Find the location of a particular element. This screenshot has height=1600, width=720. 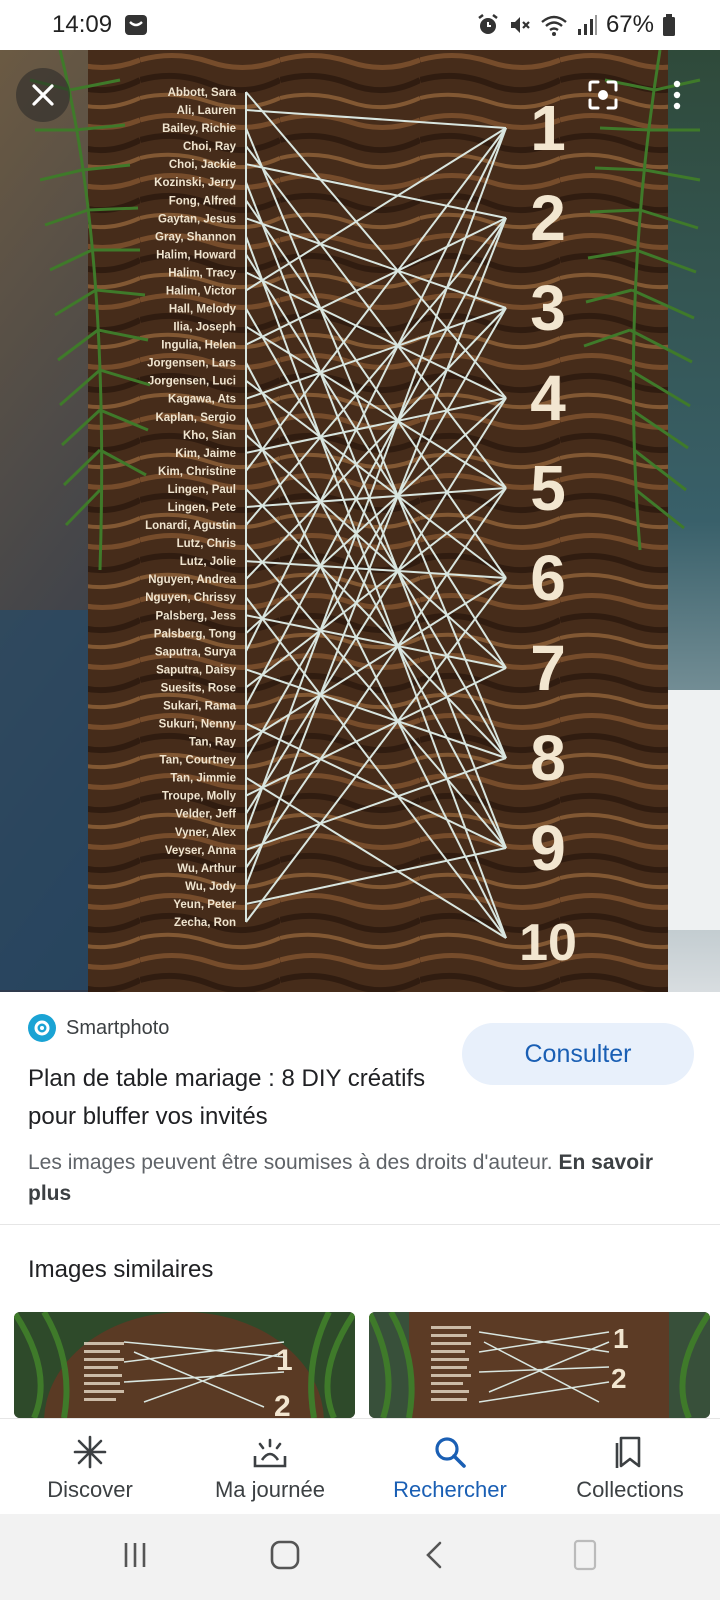

board-name: Kaplan, Sergio is located at coordinates (195, 418).